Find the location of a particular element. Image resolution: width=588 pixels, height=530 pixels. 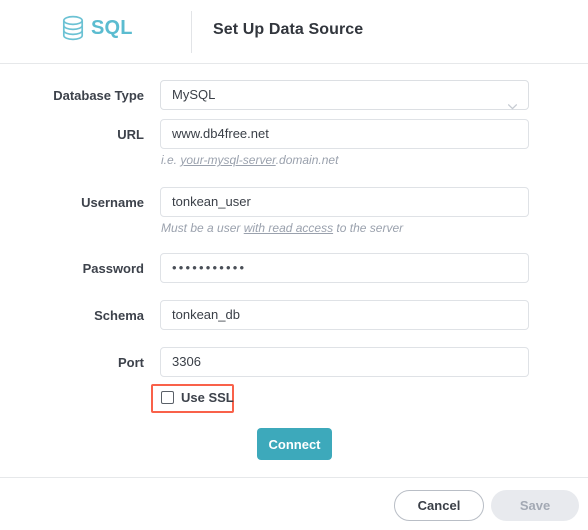

save-button: Save is located at coordinates (535, 505).